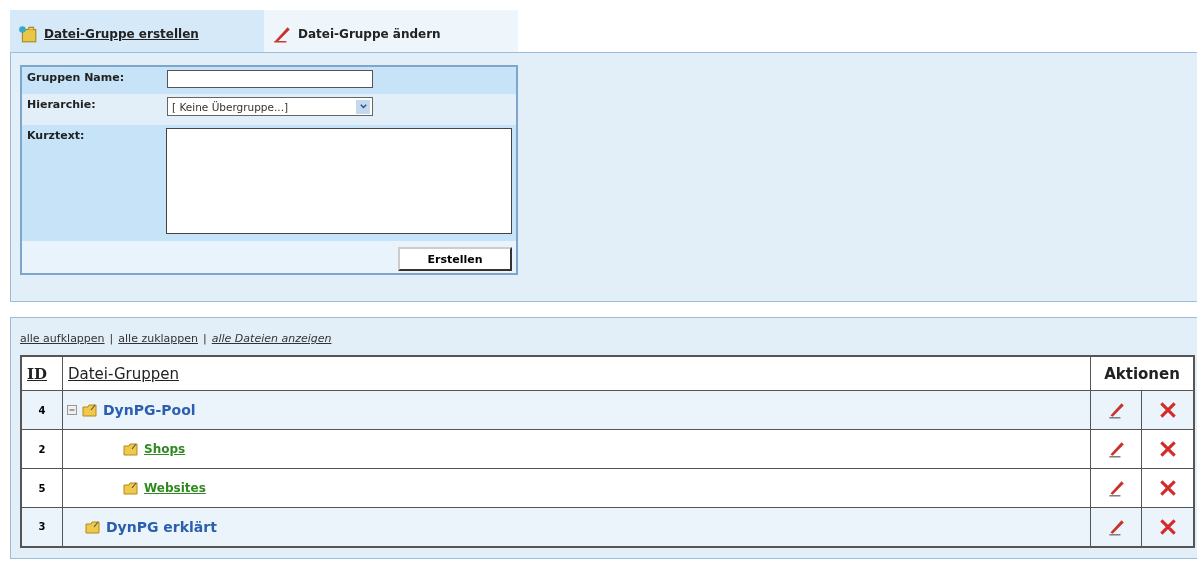 The width and height of the screenshot is (1197, 569). I want to click on tab: Datei-Gruppe erstellen, so click(137, 31).